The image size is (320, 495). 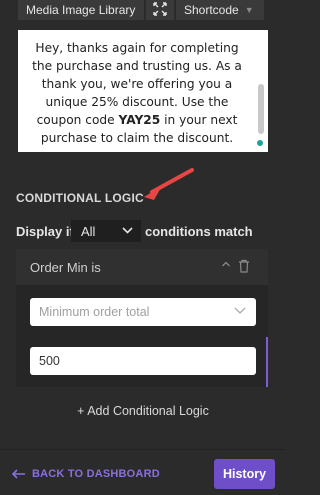 I want to click on coupon-code: YAY25, so click(x=139, y=120).